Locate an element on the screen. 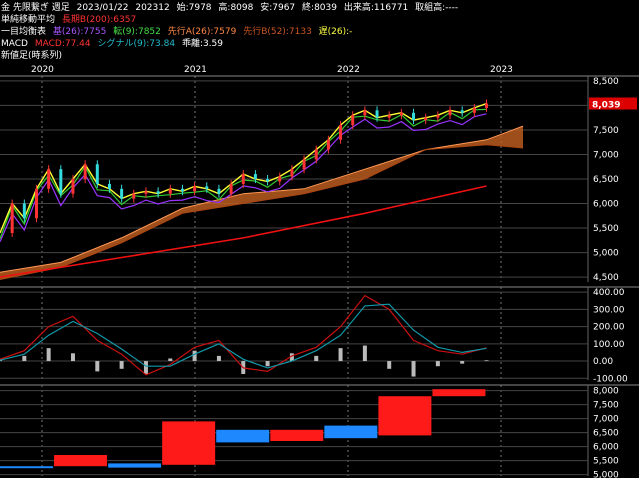 This screenshot has width=639, height=478. macd-y-tick-200: 200.00 is located at coordinates (609, 328).